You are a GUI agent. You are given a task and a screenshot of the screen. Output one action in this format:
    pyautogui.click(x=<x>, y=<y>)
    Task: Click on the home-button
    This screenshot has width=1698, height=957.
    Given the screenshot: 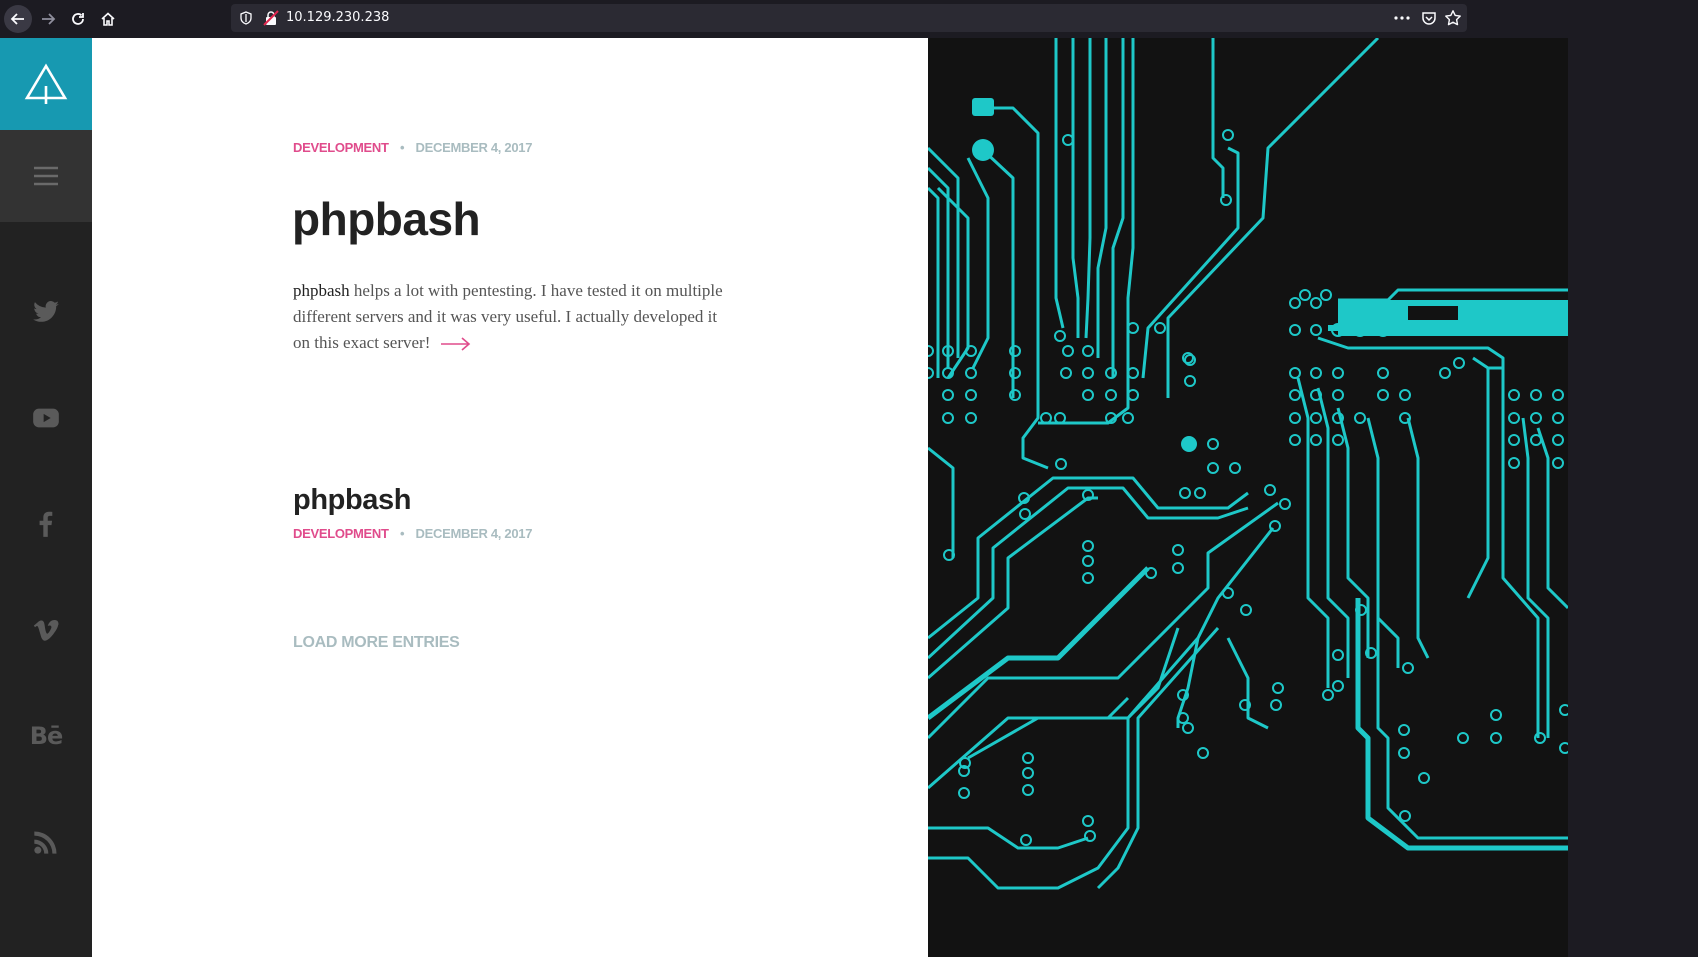 What is the action you would take?
    pyautogui.click(x=108, y=19)
    